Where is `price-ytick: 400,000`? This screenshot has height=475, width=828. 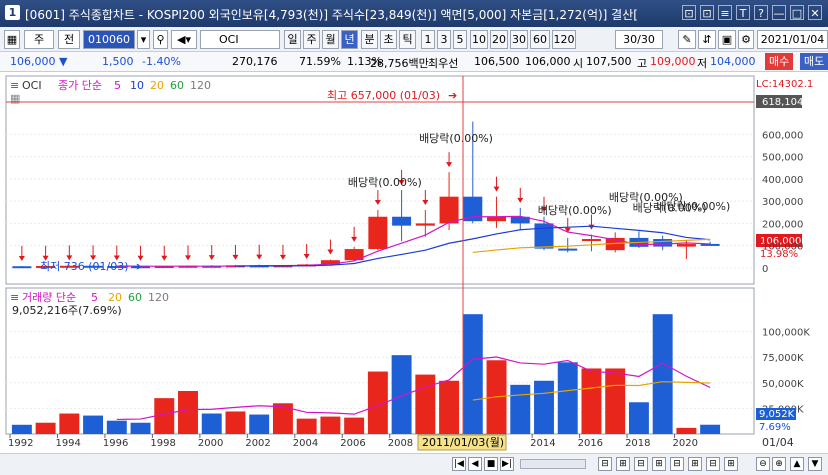 price-ytick: 400,000 is located at coordinates (782, 180).